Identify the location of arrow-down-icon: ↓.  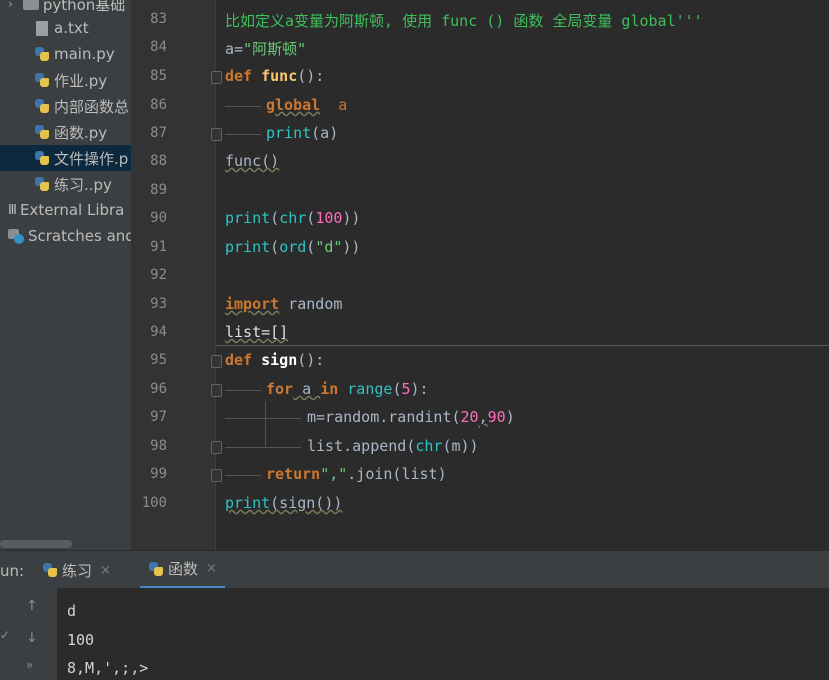
(32, 638).